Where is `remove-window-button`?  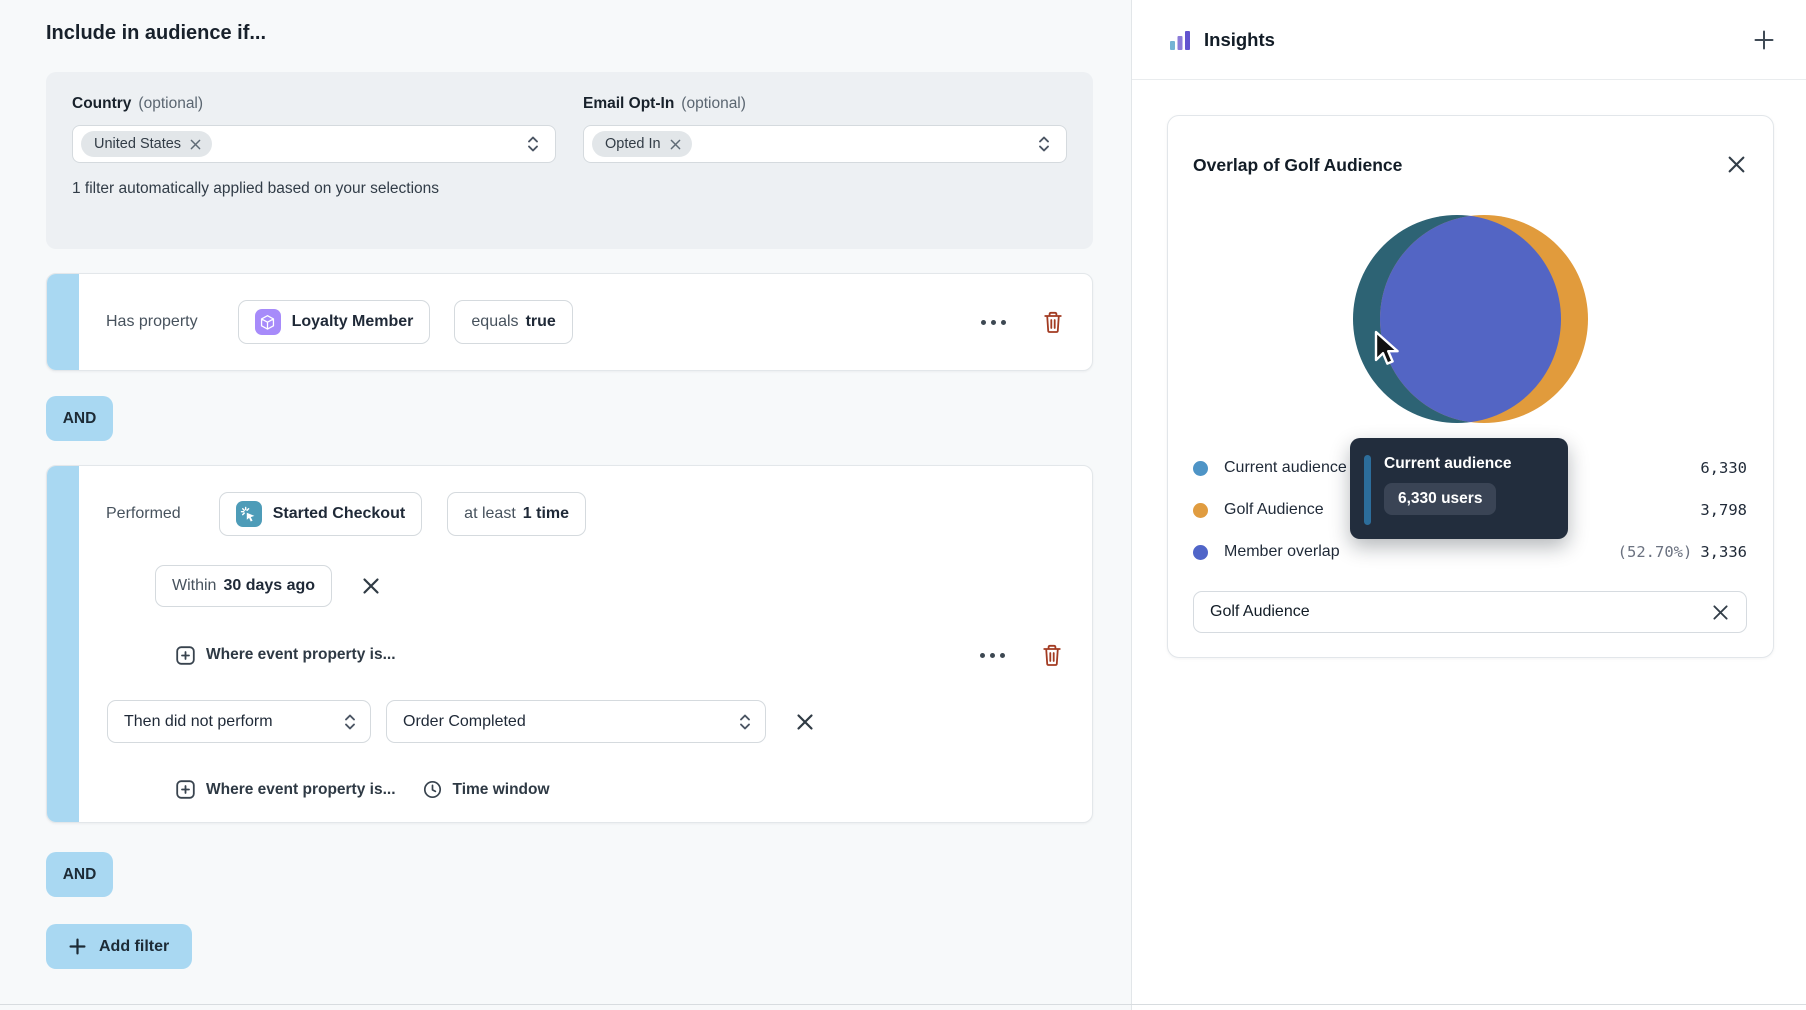
remove-window-button is located at coordinates (371, 586).